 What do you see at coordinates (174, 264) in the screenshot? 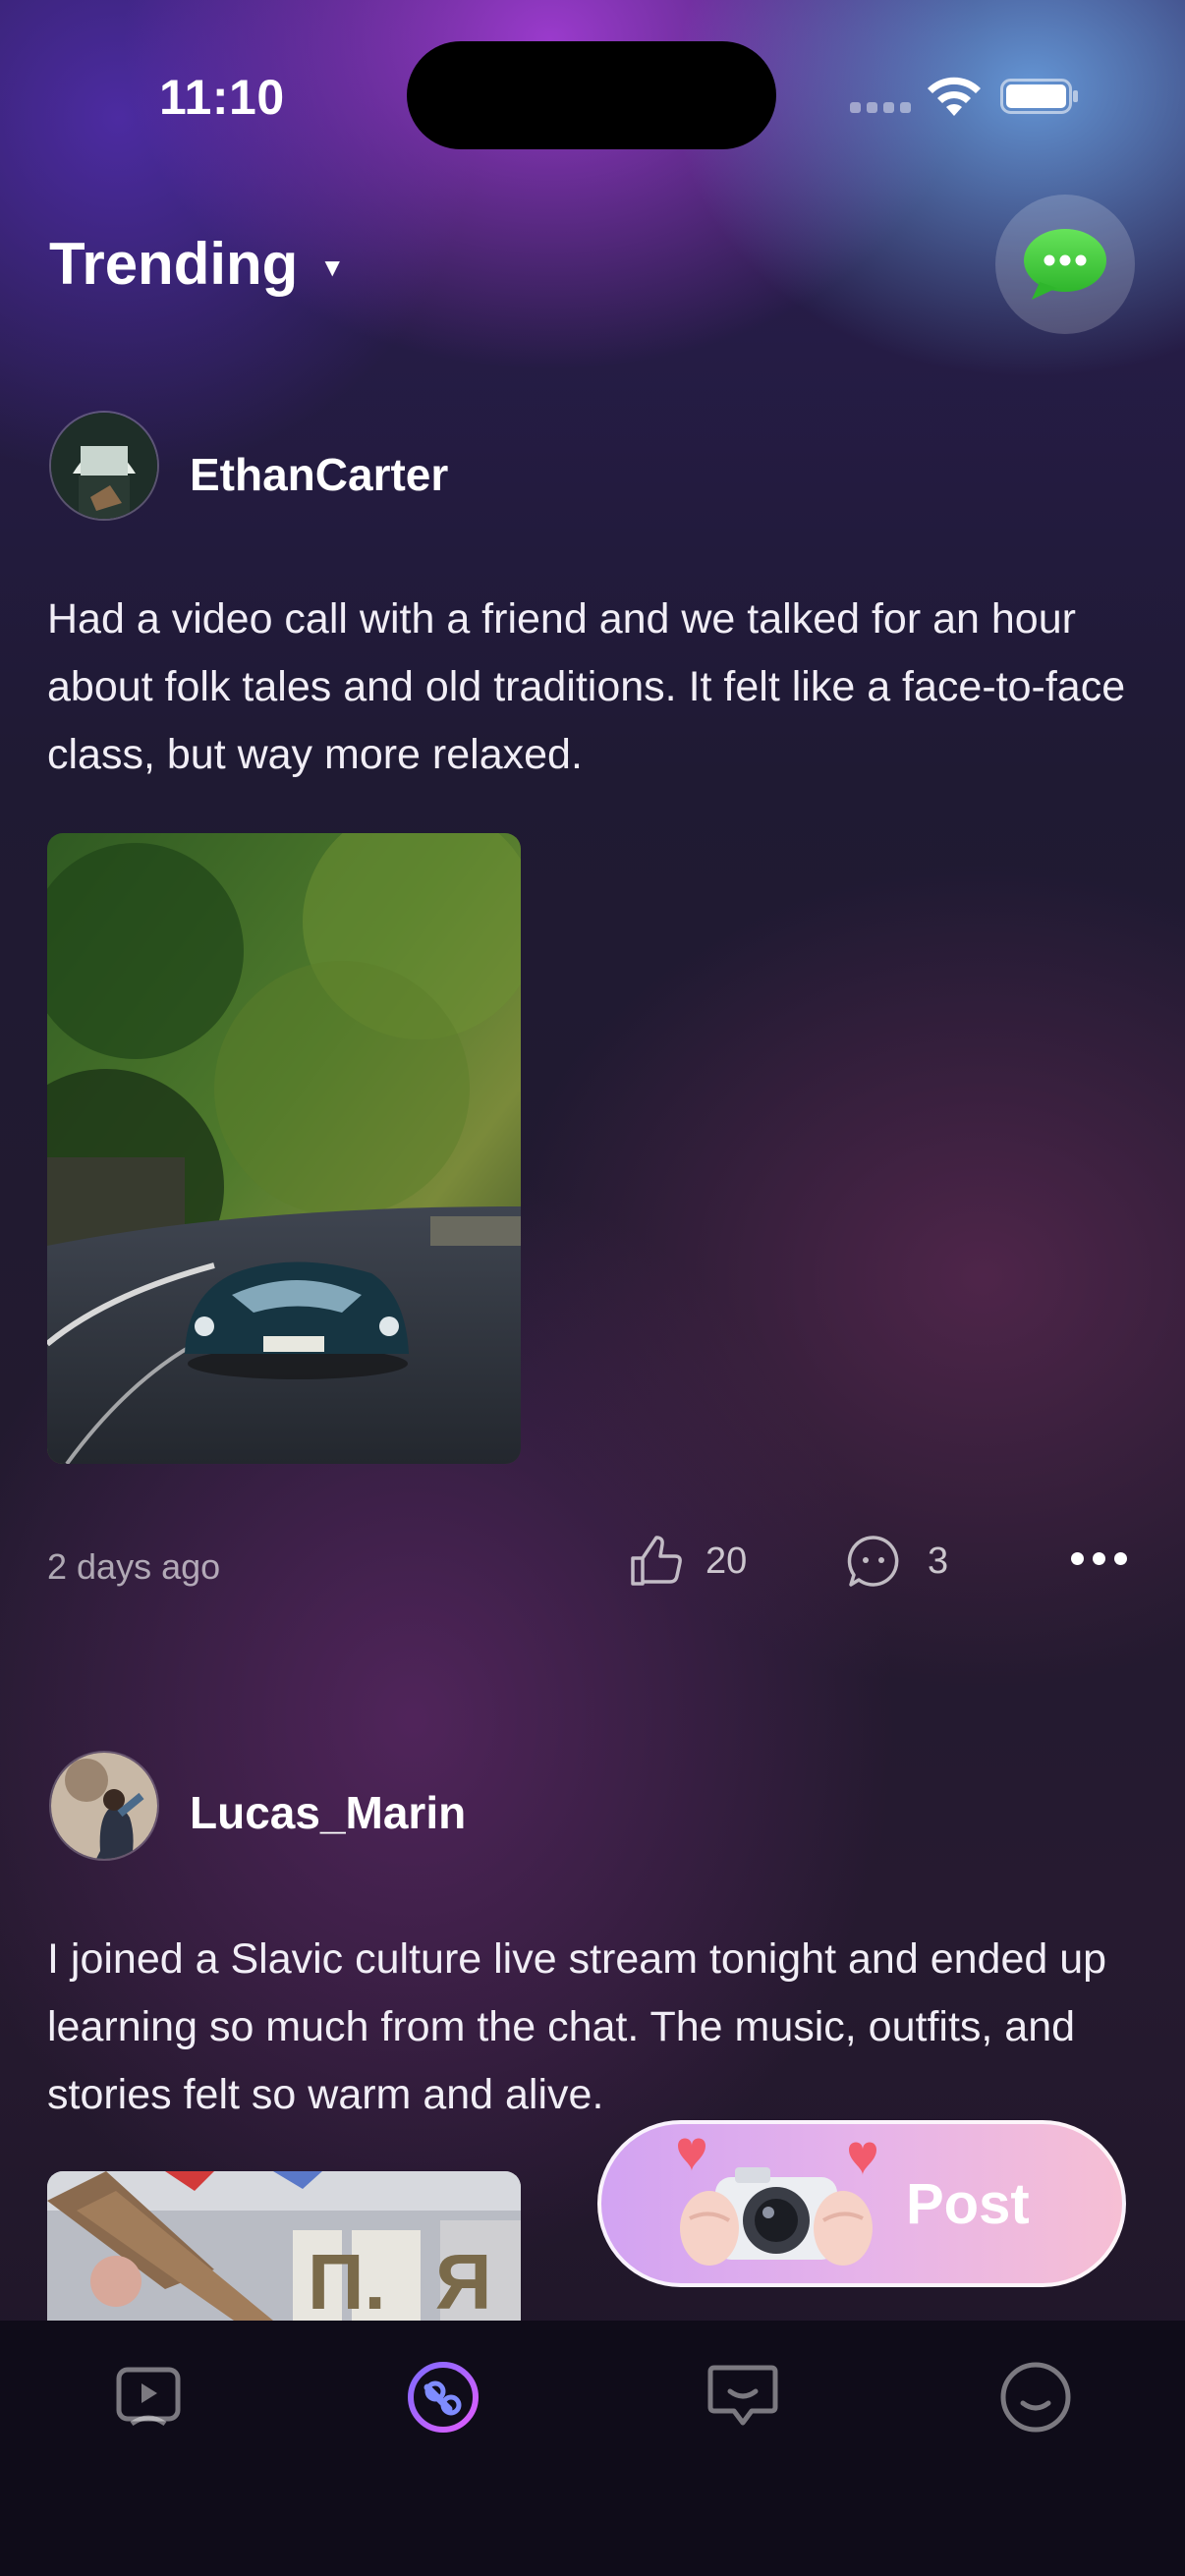
I see `page-title: Trending` at bounding box center [174, 264].